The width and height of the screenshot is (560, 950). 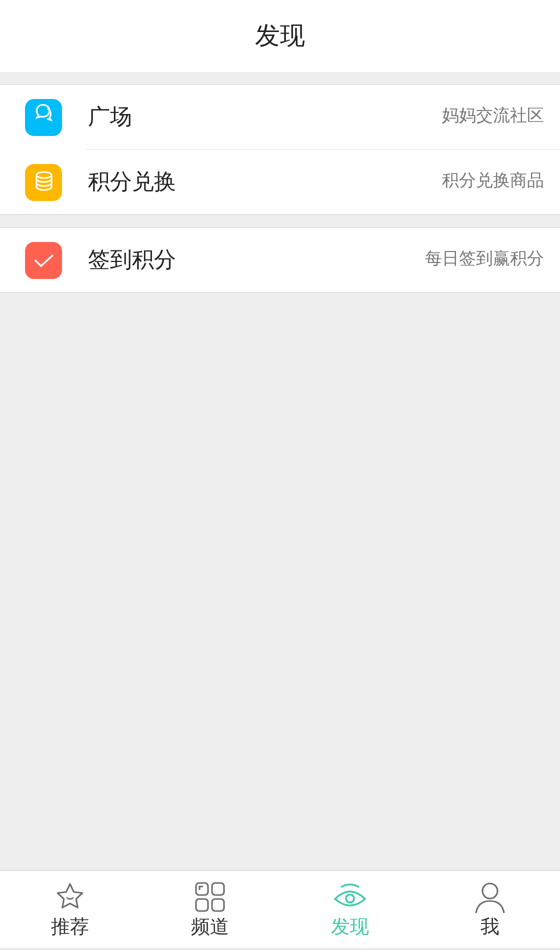 What do you see at coordinates (280, 36) in the screenshot?
I see `page-title: 发现` at bounding box center [280, 36].